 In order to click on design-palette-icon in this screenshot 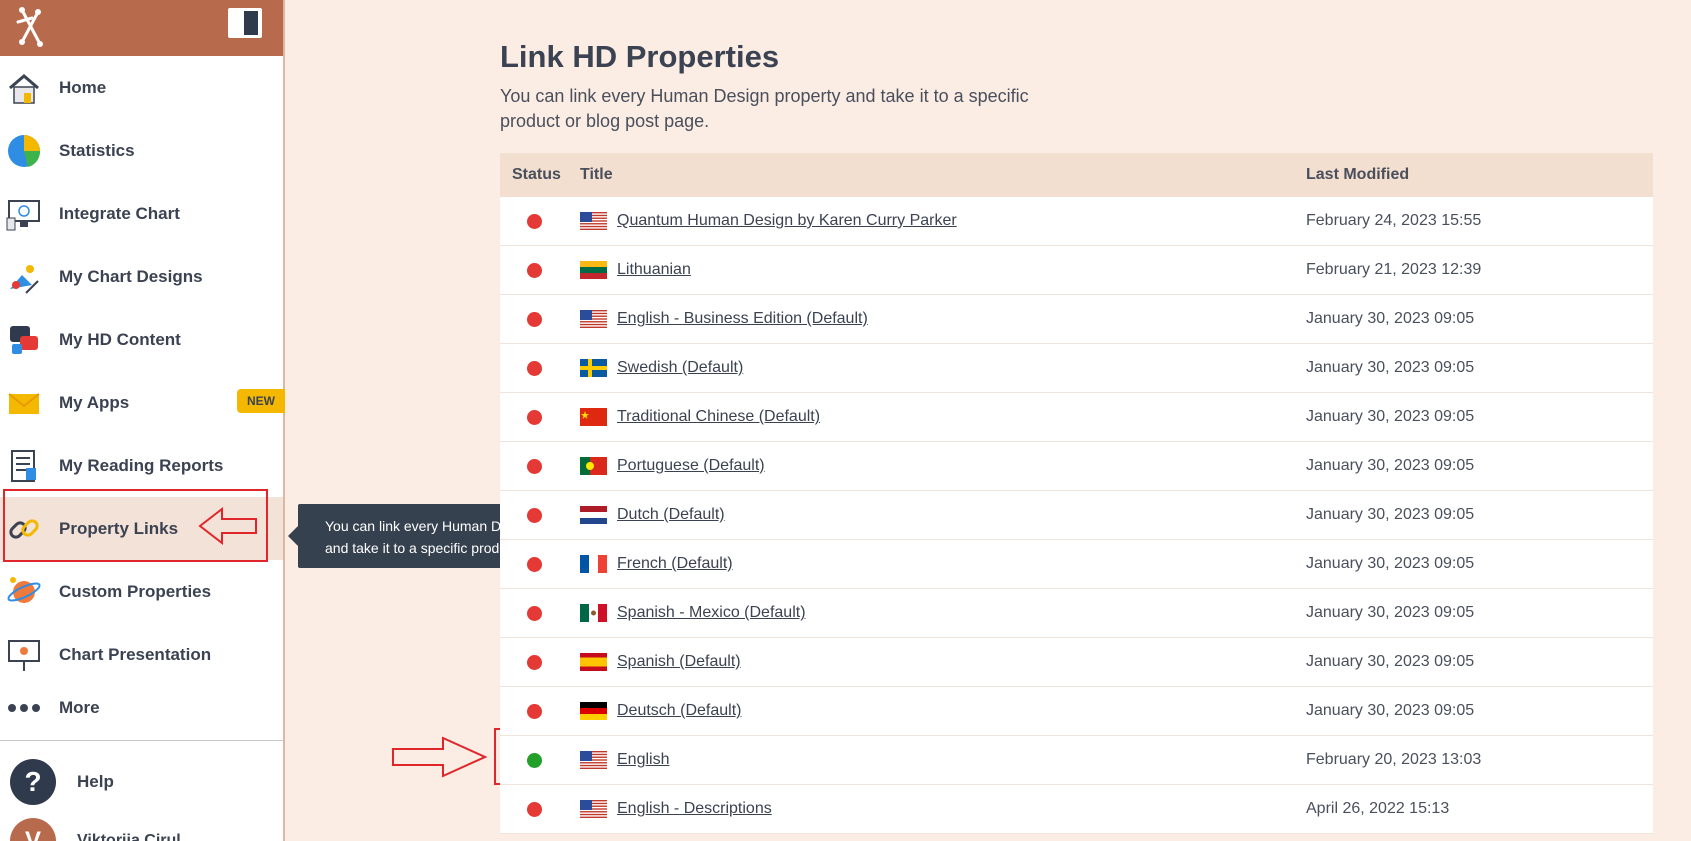, I will do `click(24, 279)`.